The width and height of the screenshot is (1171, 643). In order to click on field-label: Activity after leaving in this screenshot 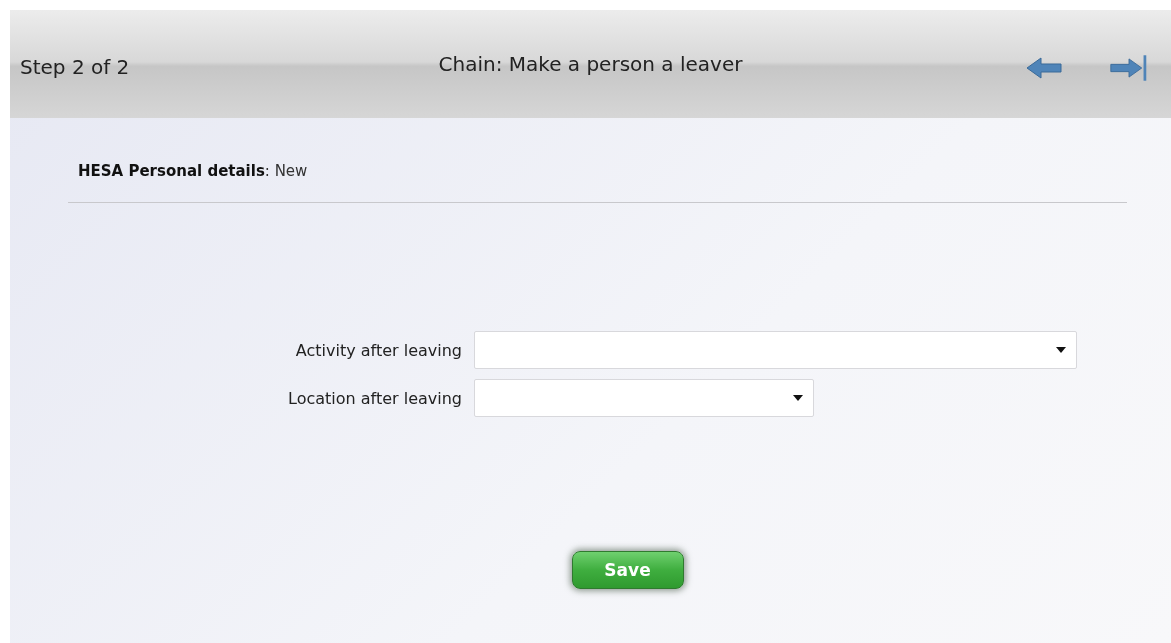, I will do `click(378, 350)`.